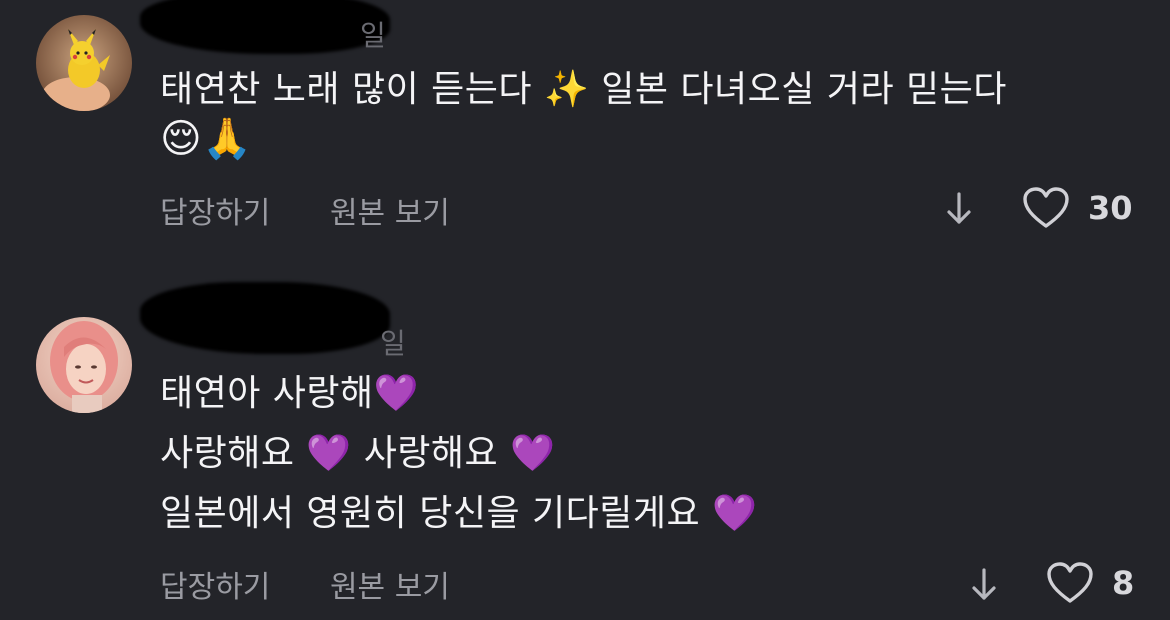 This screenshot has width=1170, height=620. I want to click on comment-text-line: 사랑해요 💜 사랑해요 💜, so click(358, 453).